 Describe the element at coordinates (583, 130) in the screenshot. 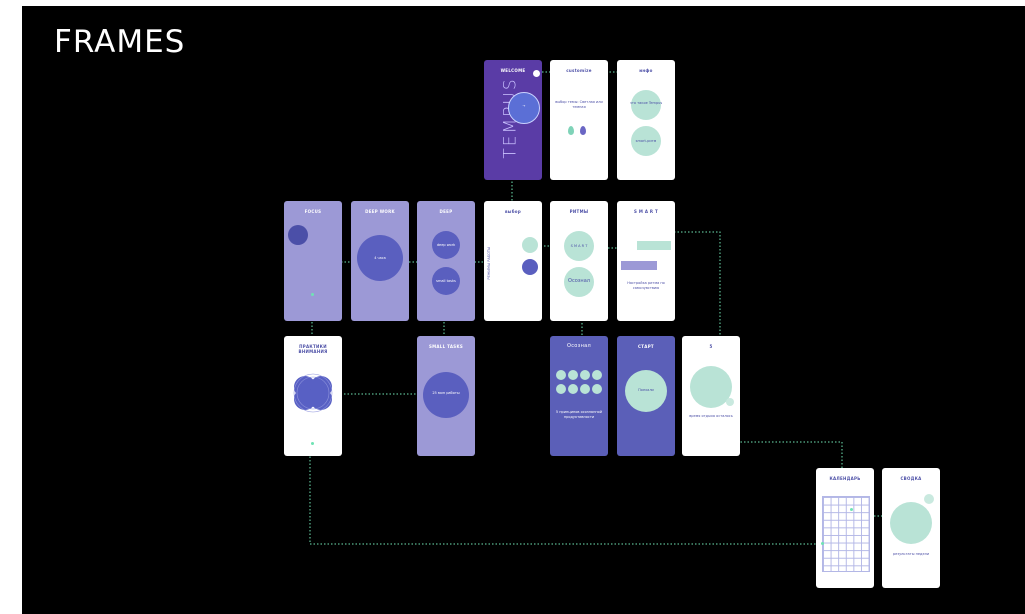

I see `theme-dark-drop-icon` at that location.